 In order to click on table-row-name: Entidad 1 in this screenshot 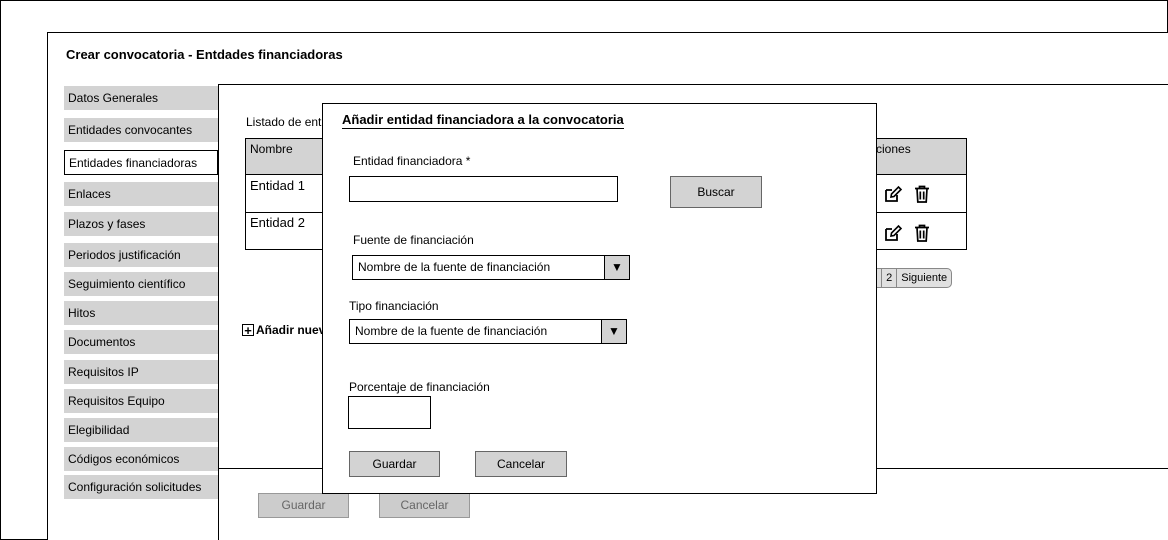, I will do `click(277, 185)`.